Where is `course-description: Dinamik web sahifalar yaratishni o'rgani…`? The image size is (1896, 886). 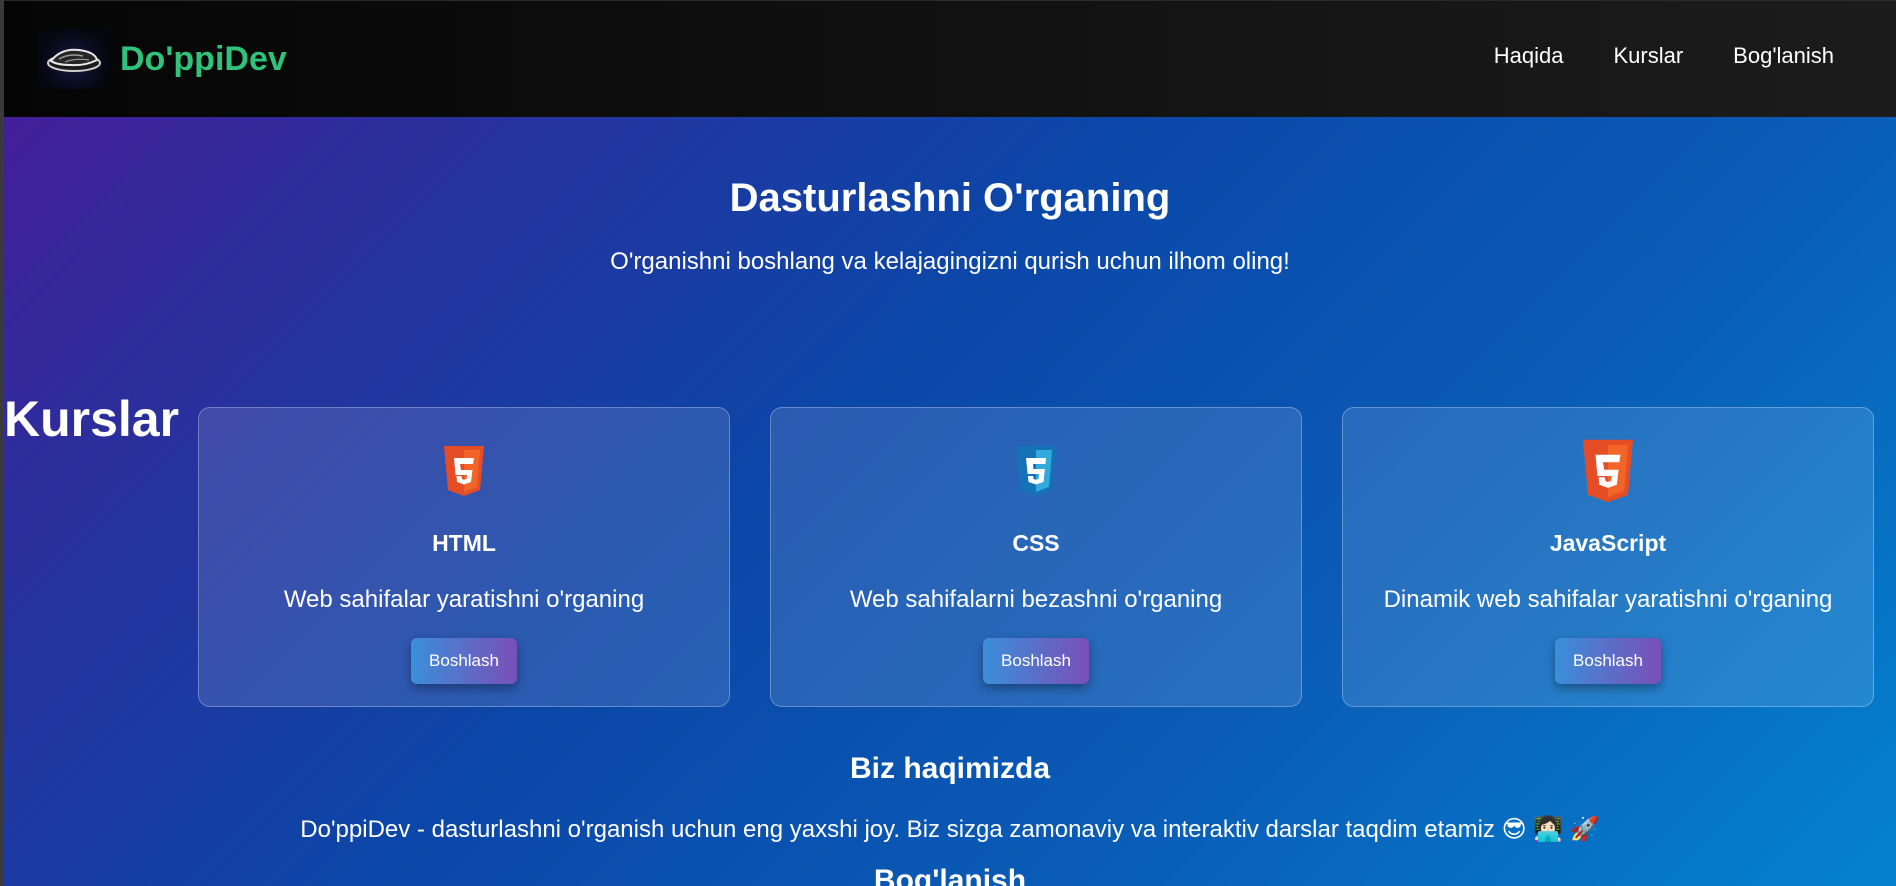 course-description: Dinamik web sahifalar yaratishni o'rgani… is located at coordinates (1608, 599).